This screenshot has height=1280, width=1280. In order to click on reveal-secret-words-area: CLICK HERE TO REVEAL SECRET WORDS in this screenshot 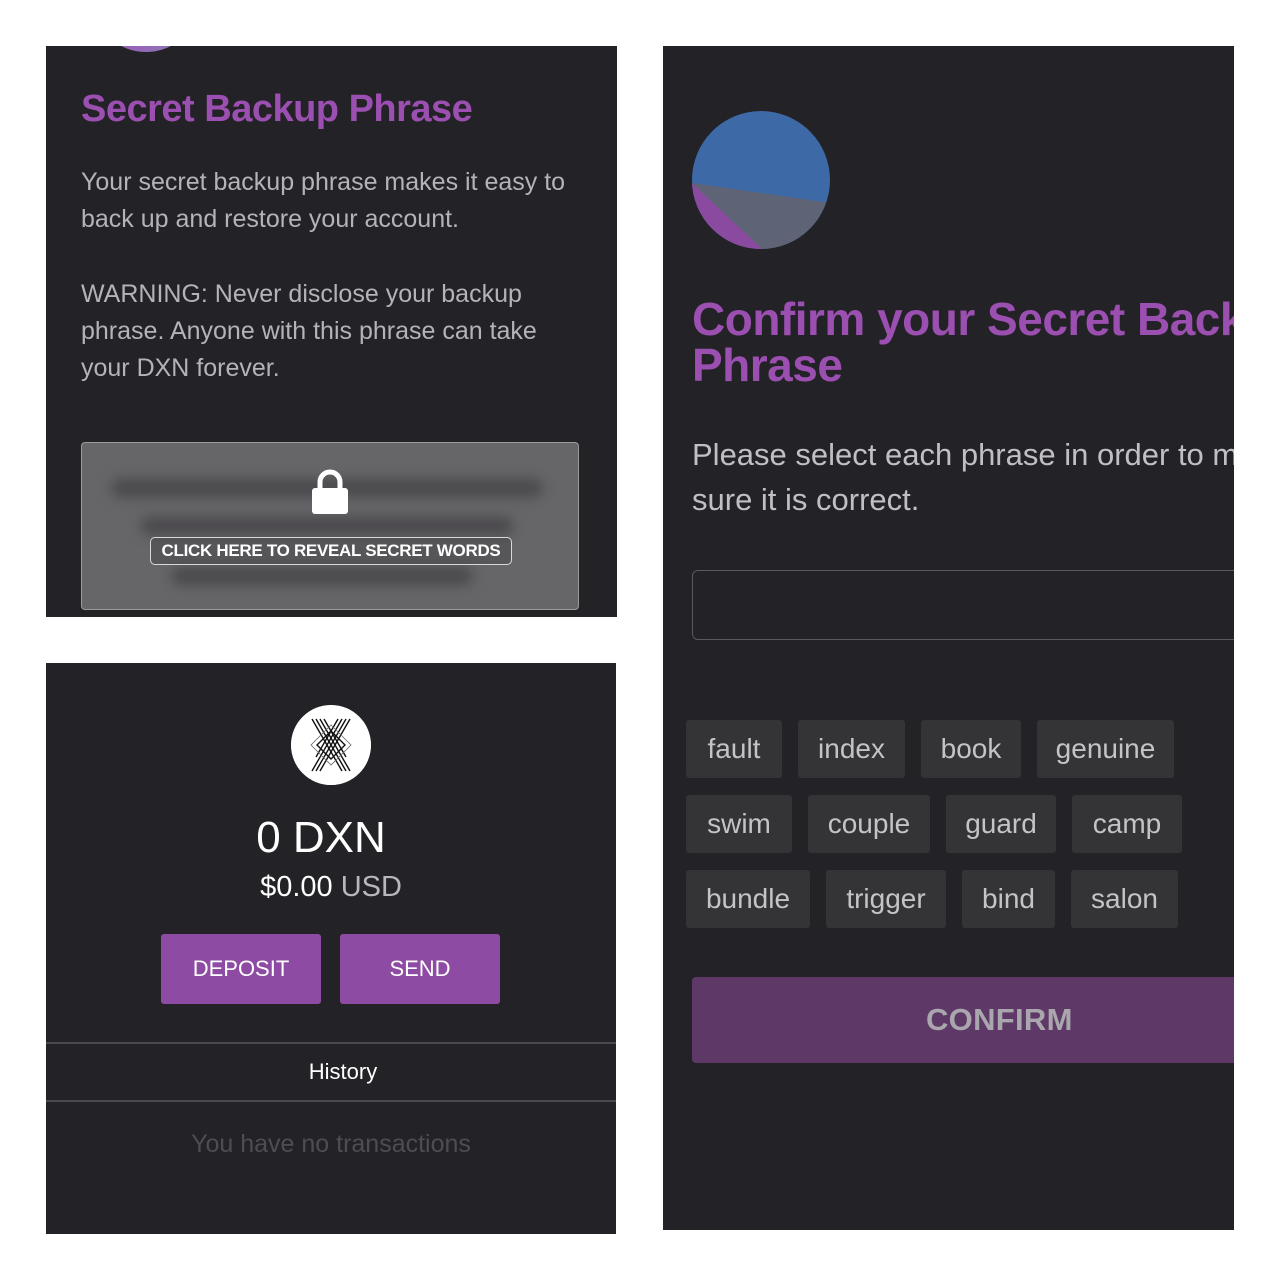, I will do `click(330, 526)`.